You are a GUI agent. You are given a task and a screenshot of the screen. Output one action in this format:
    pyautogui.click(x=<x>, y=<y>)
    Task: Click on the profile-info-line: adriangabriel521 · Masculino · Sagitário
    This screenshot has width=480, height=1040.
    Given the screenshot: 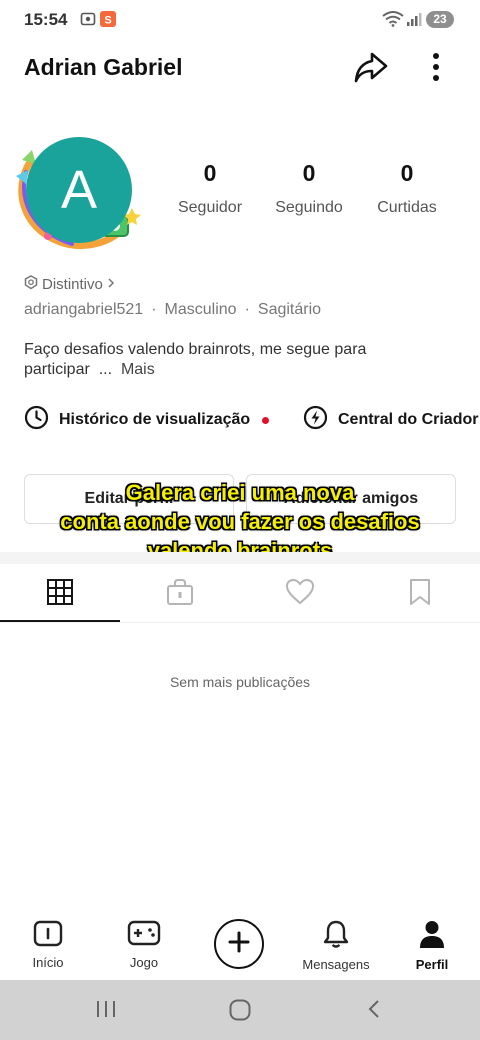 What is the action you would take?
    pyautogui.click(x=173, y=309)
    